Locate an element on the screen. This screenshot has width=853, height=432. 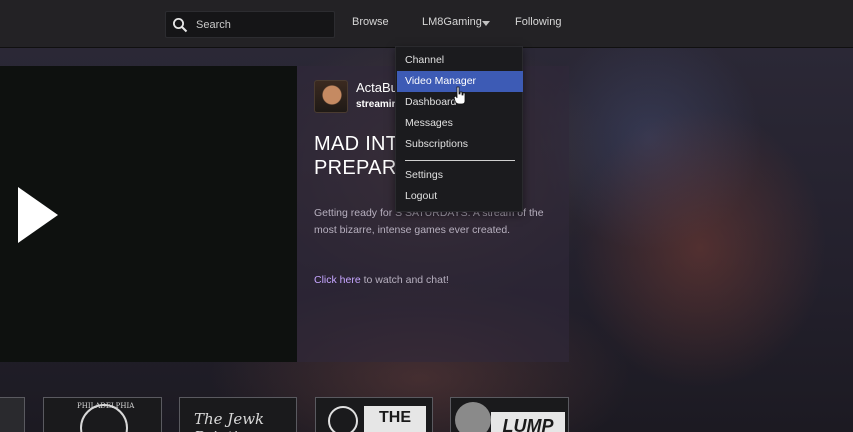
avatar is located at coordinates (331, 96).